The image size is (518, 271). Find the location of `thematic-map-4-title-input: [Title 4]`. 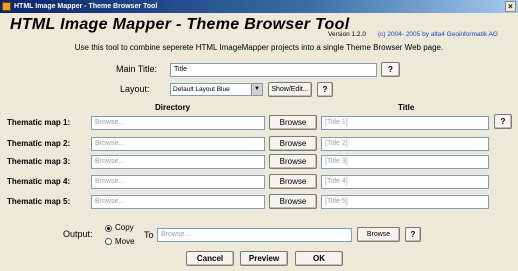

thematic-map-4-title-input: [Title 4] is located at coordinates (405, 182).